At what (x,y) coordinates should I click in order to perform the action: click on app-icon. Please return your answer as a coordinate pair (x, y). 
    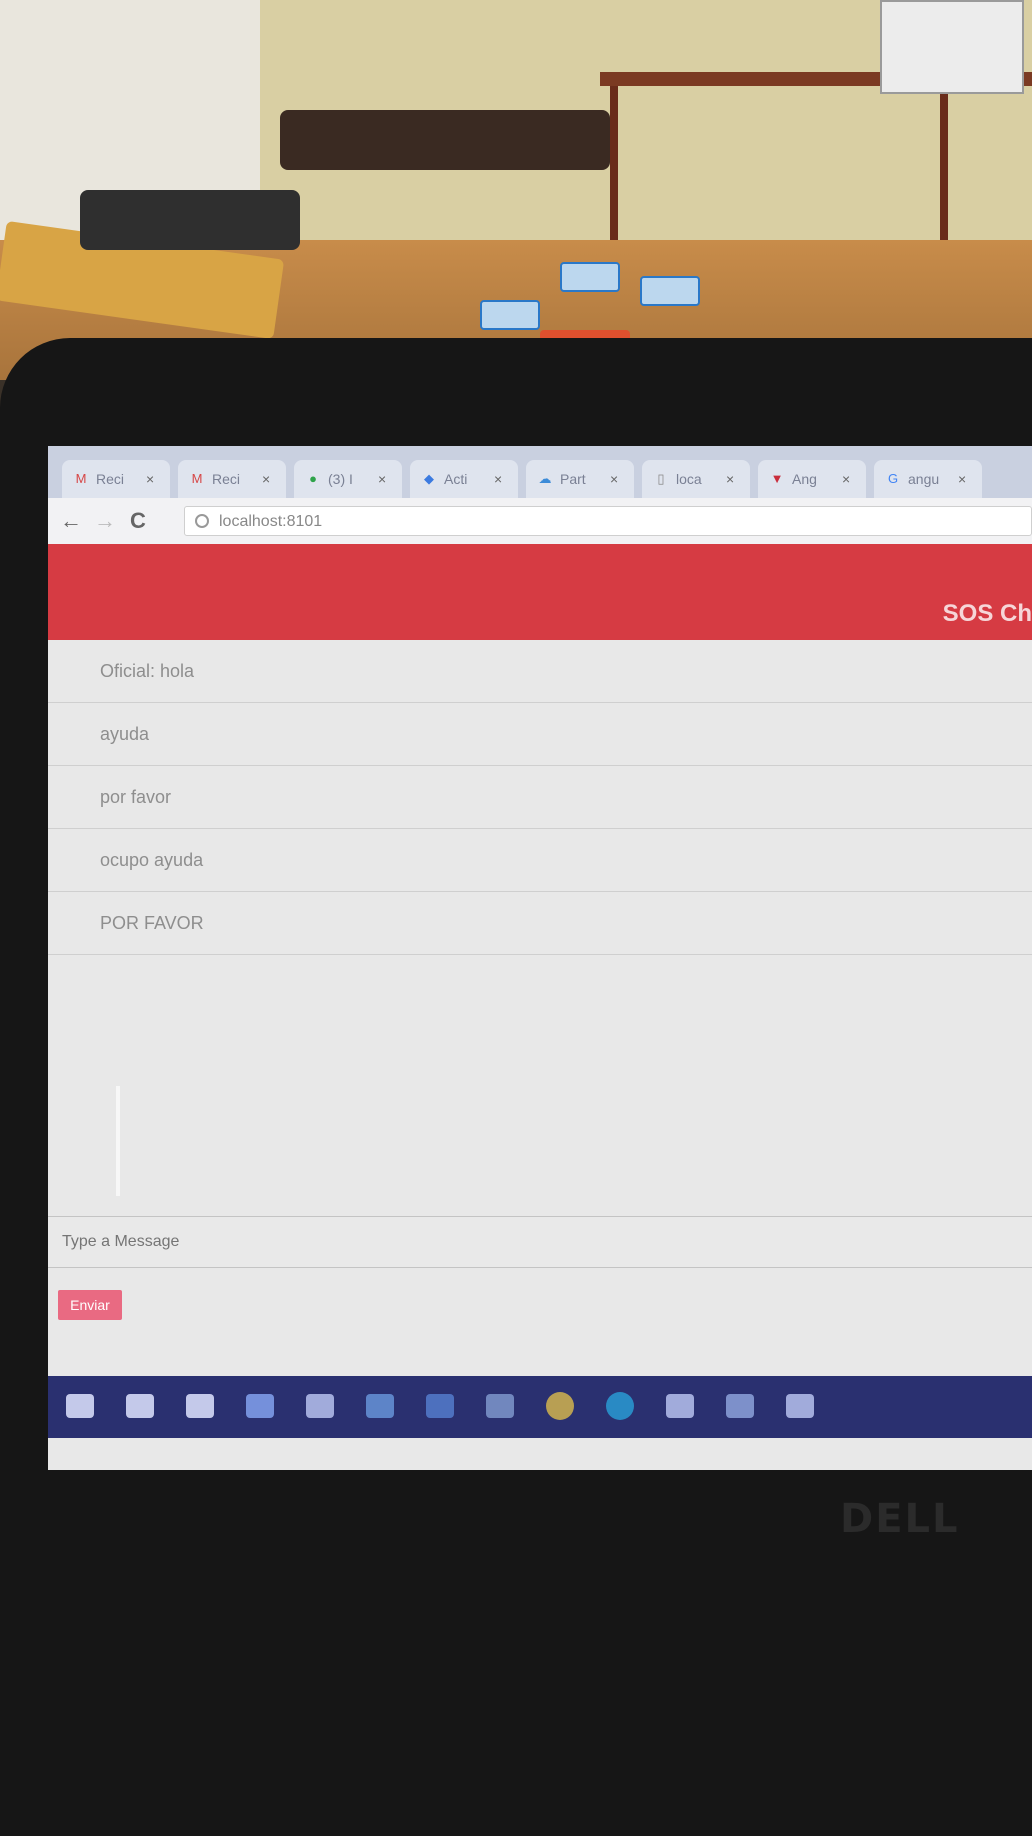
    Looking at the image, I should click on (440, 1406).